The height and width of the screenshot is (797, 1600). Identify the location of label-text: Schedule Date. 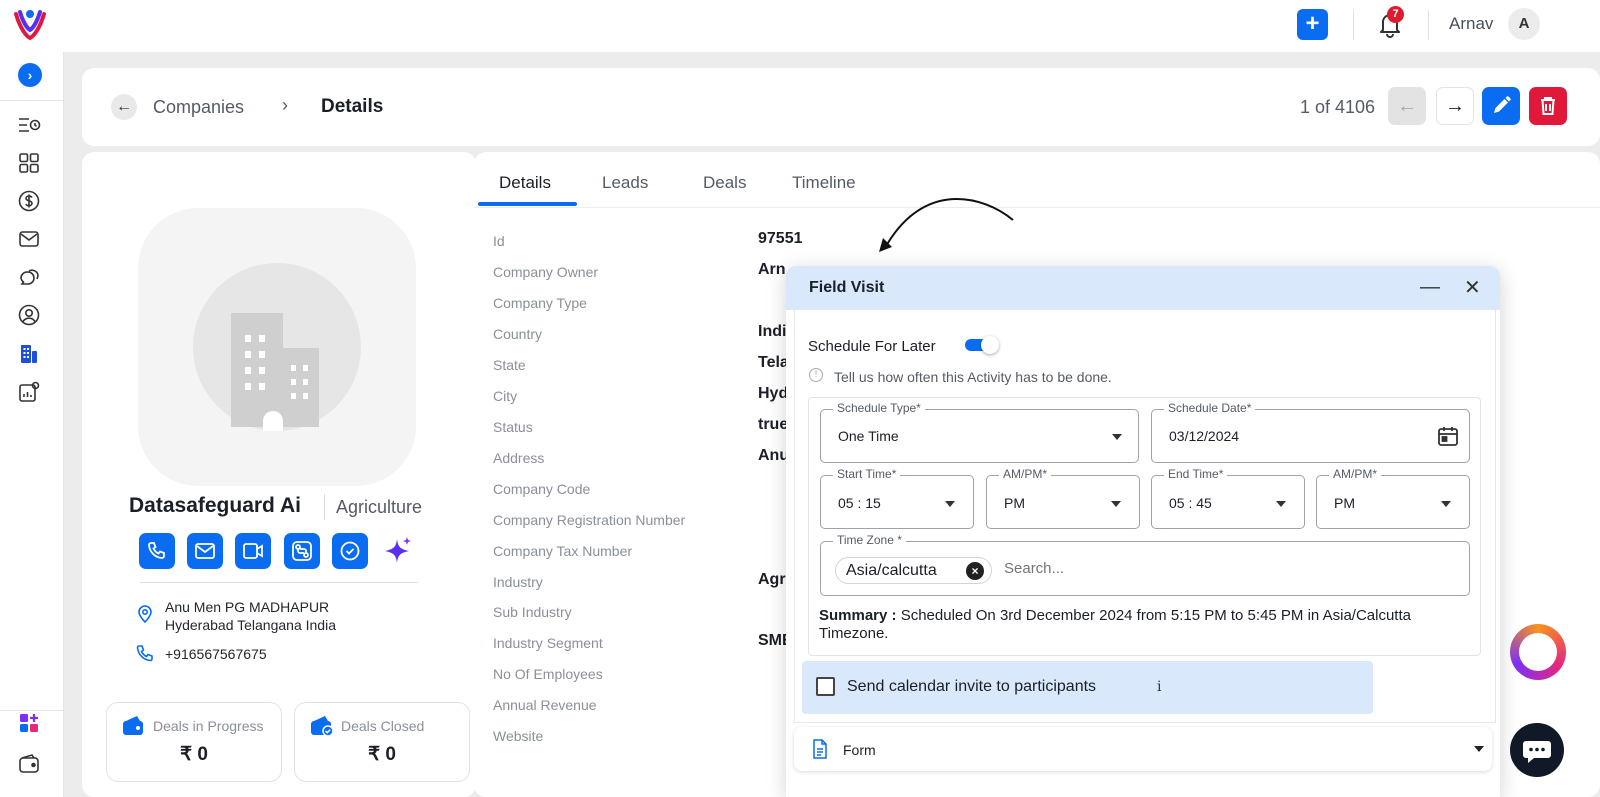
(1207, 408).